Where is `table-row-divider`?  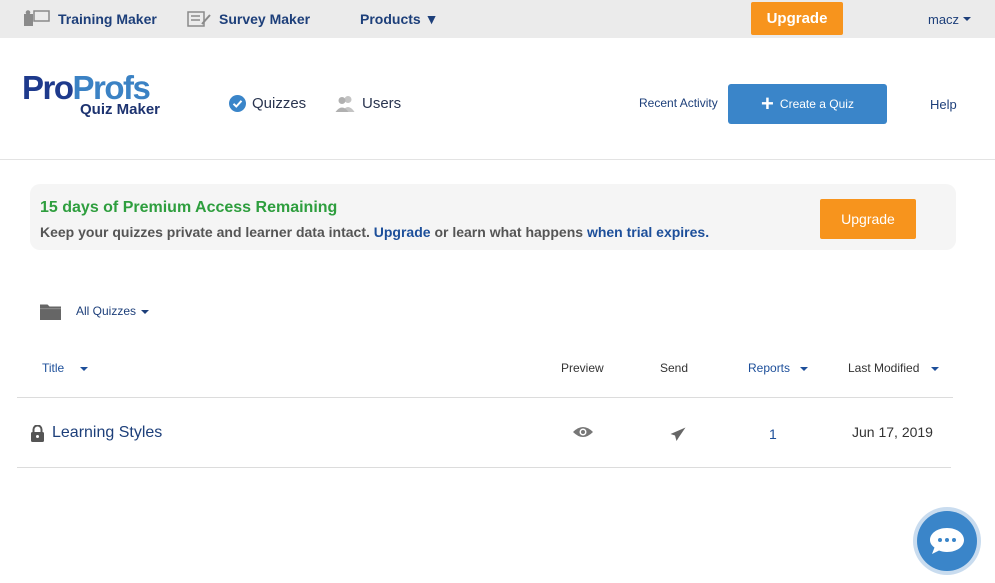
table-row-divider is located at coordinates (484, 467).